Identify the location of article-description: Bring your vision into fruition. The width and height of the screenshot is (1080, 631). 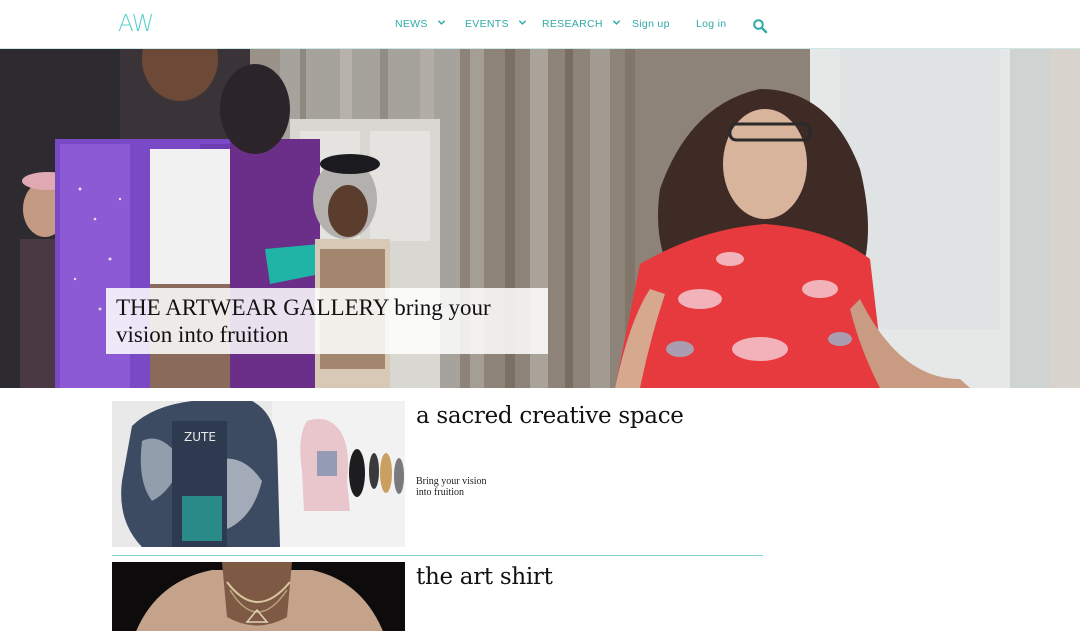
(461, 487).